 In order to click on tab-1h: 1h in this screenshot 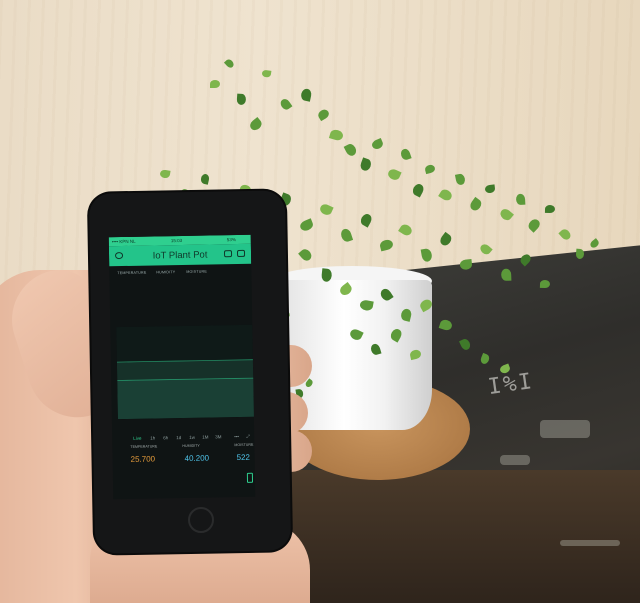, I will do `click(152, 437)`.